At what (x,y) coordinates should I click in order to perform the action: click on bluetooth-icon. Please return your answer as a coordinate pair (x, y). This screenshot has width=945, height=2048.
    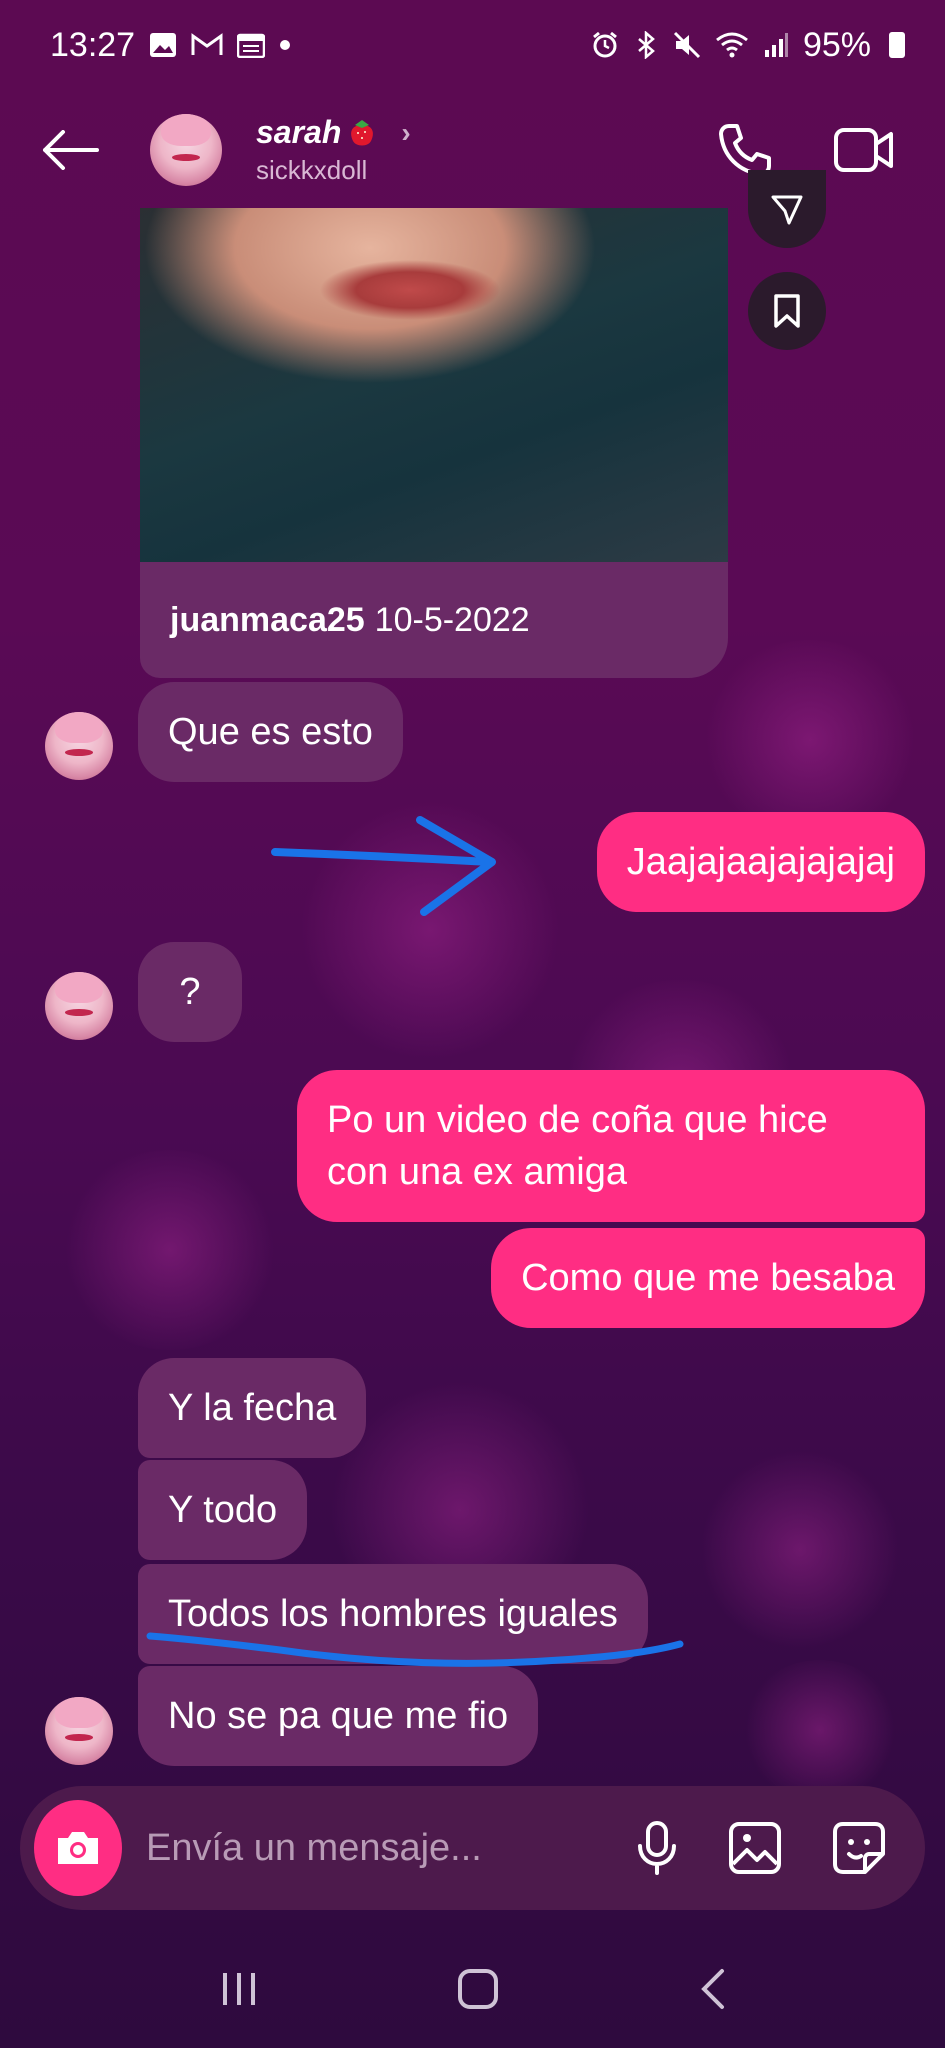
    Looking at the image, I should click on (646, 45).